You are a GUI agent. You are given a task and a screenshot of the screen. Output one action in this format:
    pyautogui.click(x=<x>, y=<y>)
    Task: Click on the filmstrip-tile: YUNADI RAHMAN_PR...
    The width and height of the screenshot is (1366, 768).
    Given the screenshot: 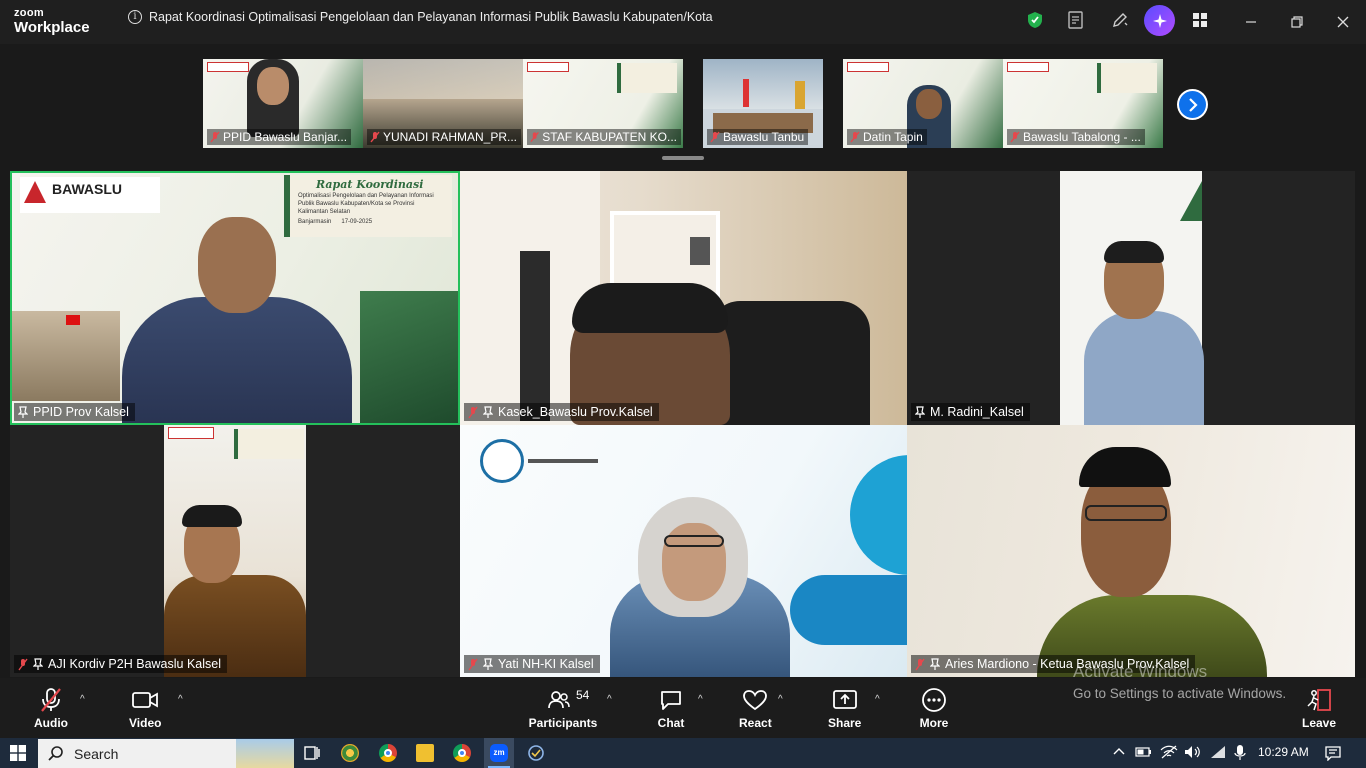 What is the action you would take?
    pyautogui.click(x=443, y=103)
    